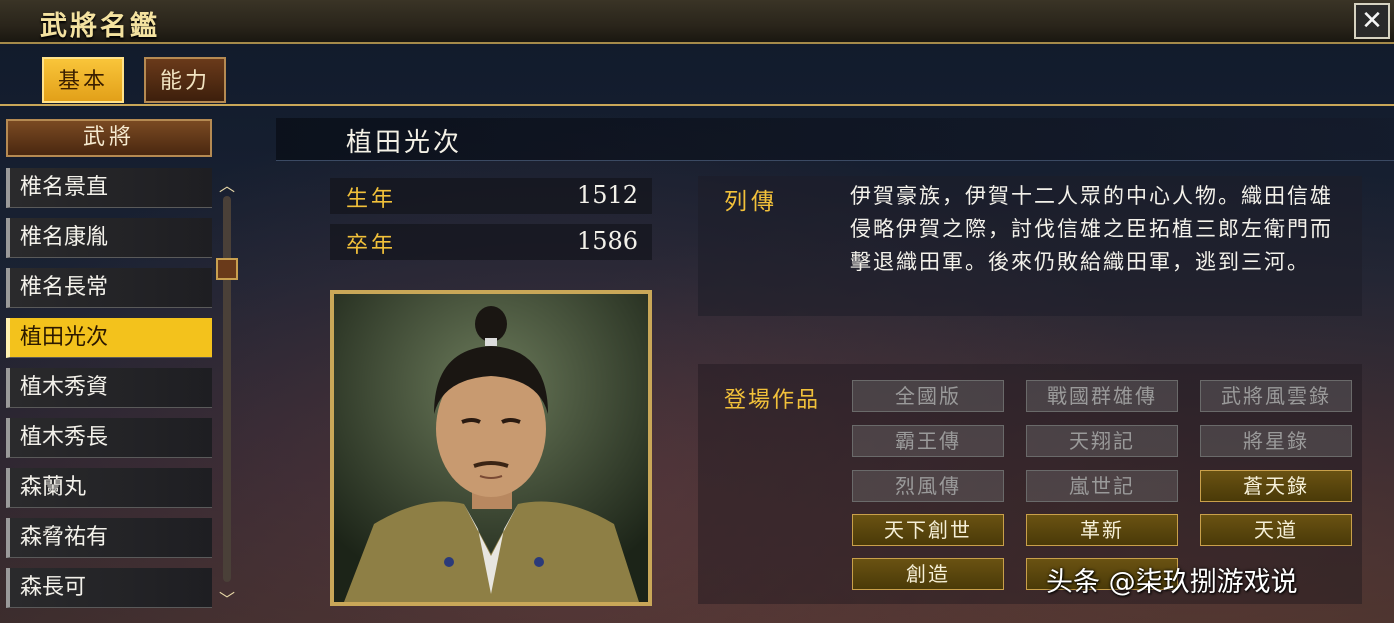 The height and width of the screenshot is (623, 1394). I want to click on list-item: 植木秀長, so click(109, 438).